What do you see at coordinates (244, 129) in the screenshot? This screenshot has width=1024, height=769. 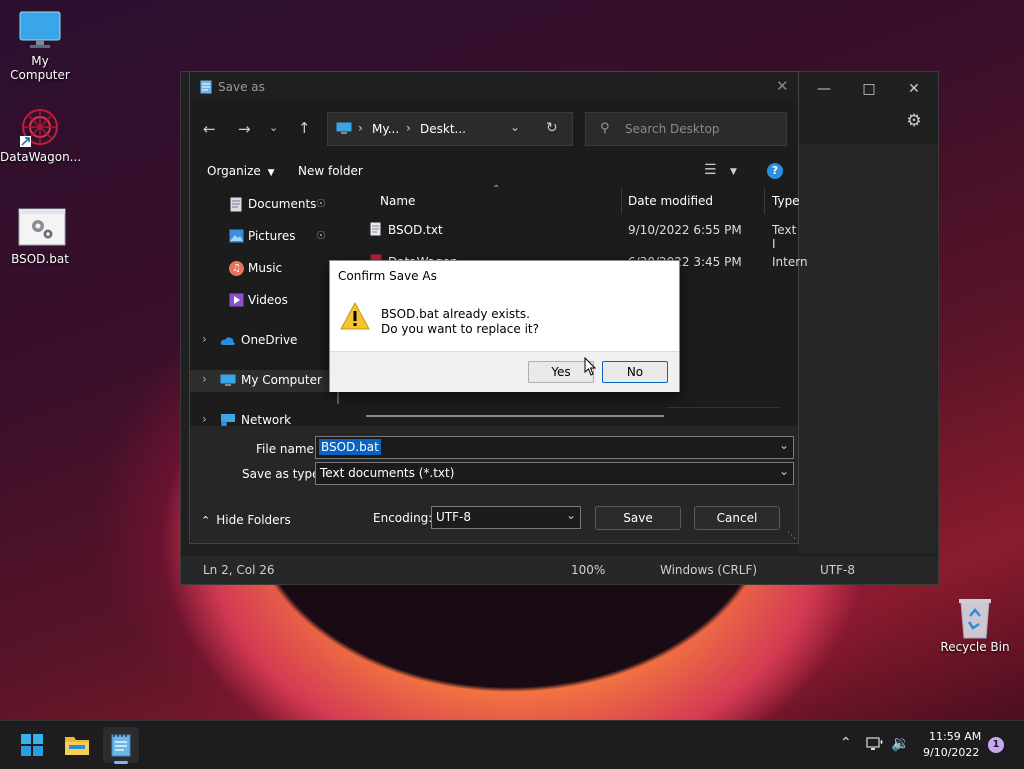 I see `forward-arrow-icon: →` at bounding box center [244, 129].